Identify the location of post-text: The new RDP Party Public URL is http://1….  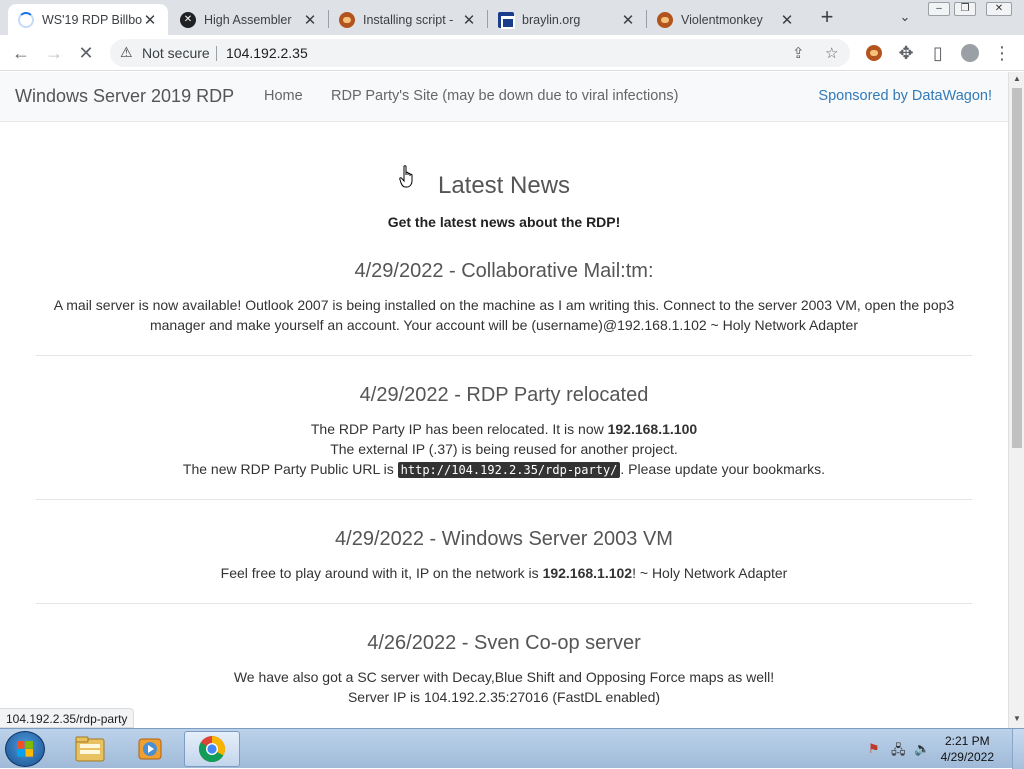
(504, 469).